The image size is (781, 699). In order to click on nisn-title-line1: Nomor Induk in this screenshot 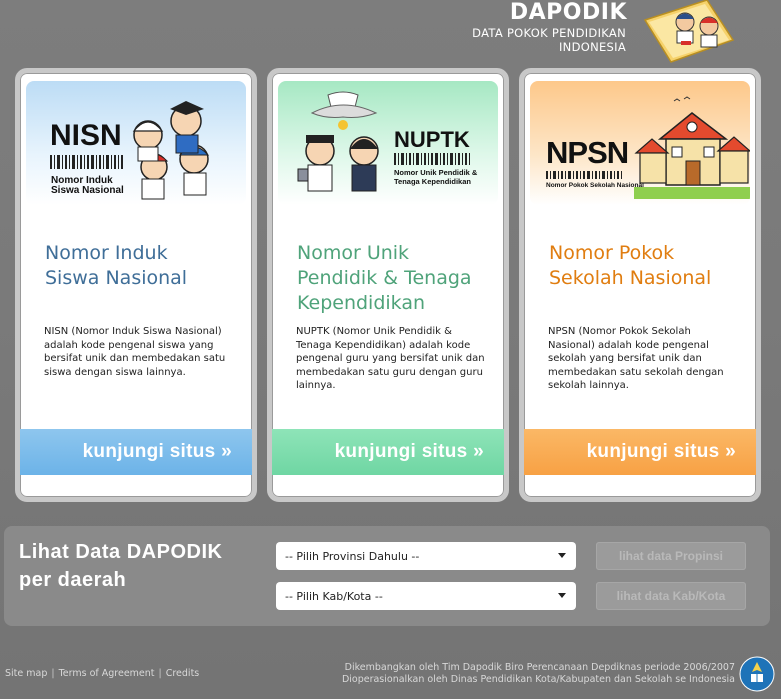, I will do `click(106, 253)`.